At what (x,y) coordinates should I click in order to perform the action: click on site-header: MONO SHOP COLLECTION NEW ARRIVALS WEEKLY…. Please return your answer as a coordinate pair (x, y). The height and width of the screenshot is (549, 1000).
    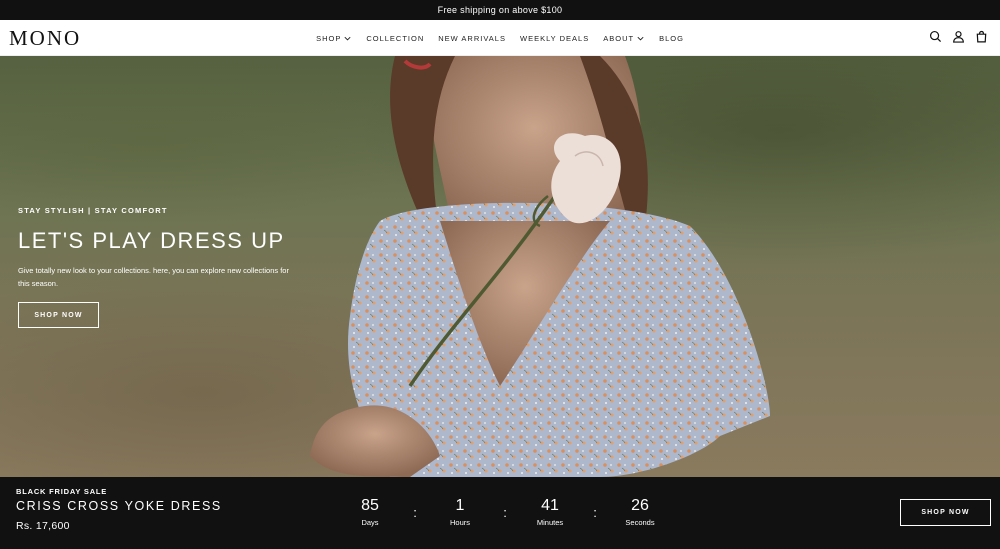
    Looking at the image, I should click on (500, 38).